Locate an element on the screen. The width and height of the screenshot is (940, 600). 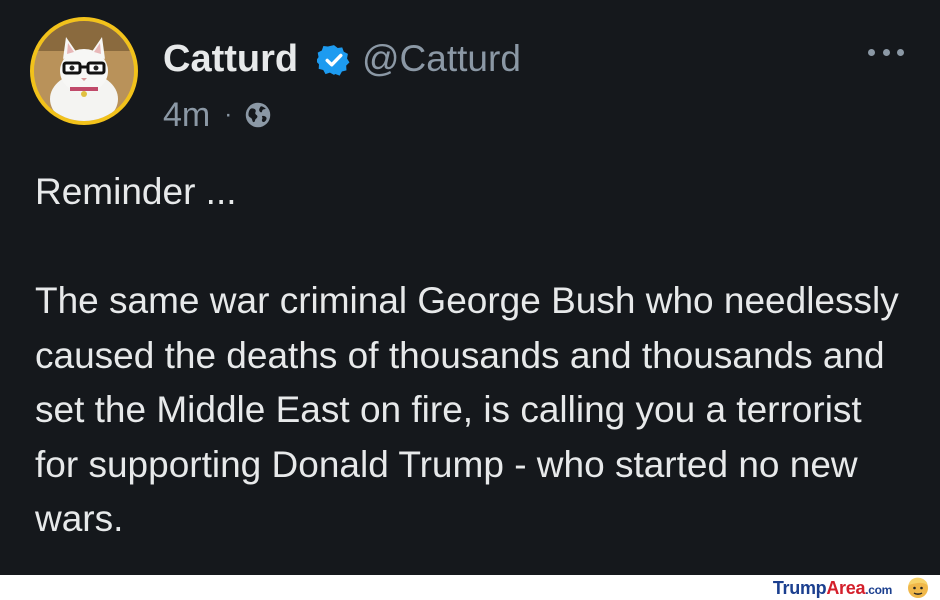
tweet-meta: 4m · is located at coordinates (217, 115).